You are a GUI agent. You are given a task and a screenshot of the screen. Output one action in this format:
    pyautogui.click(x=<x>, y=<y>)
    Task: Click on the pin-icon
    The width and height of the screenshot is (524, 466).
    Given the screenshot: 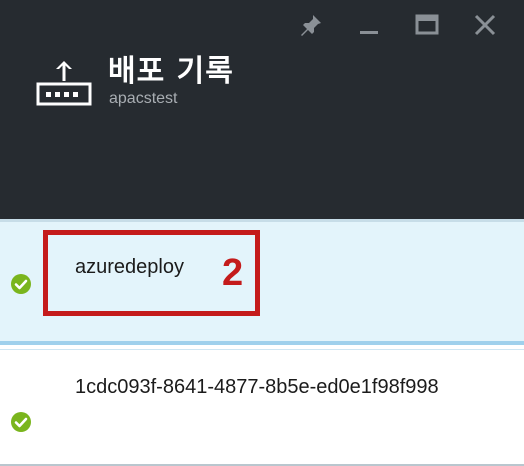 What is the action you would take?
    pyautogui.click(x=311, y=25)
    